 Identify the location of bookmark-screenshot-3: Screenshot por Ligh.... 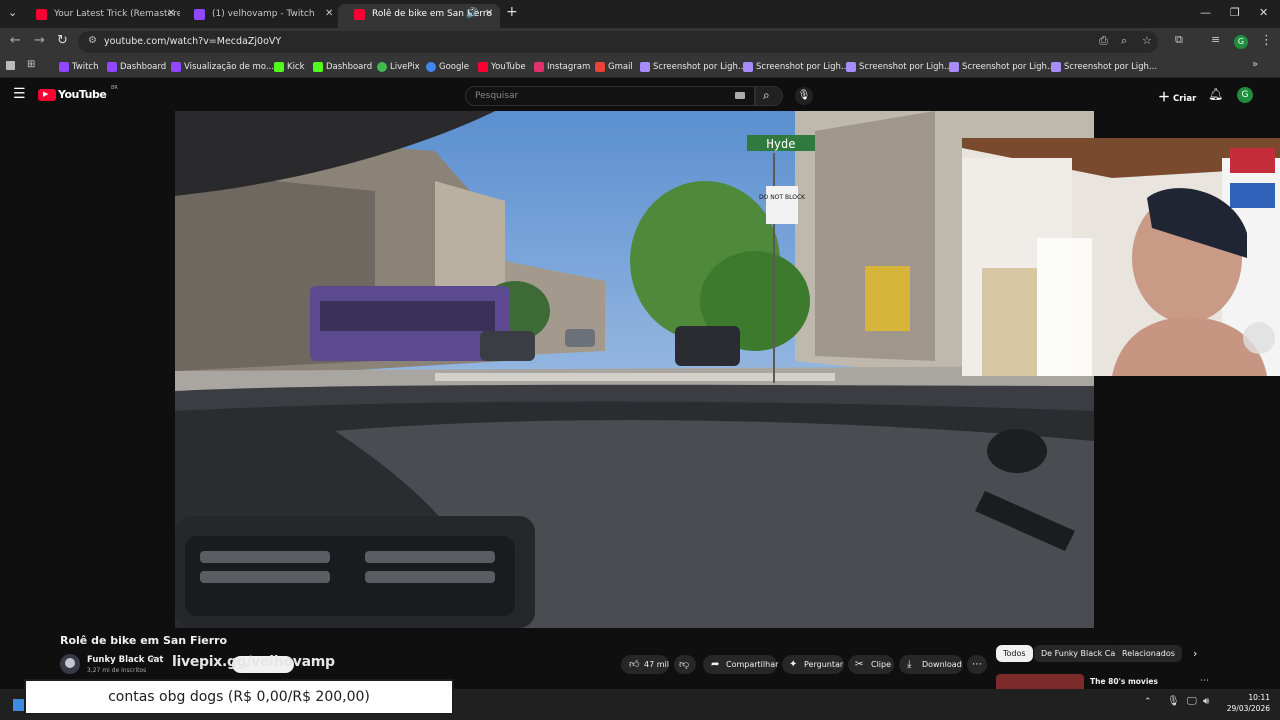
(899, 67).